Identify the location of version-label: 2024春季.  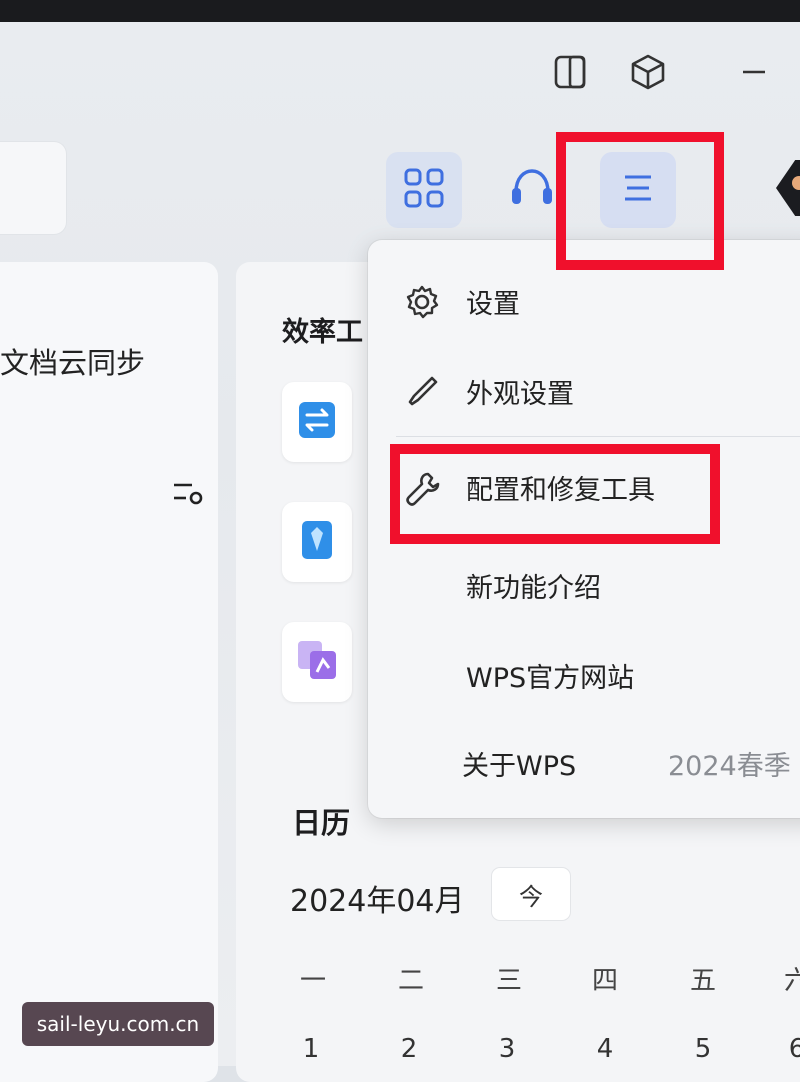
(729, 766).